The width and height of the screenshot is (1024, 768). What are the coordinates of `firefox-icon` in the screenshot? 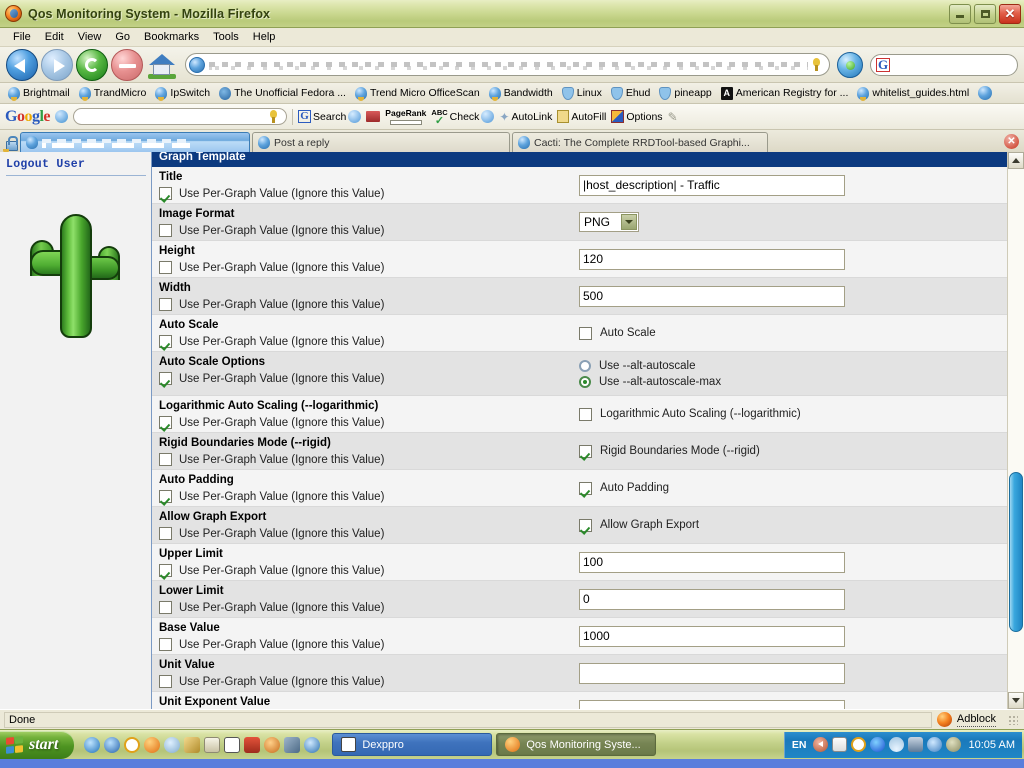 It's located at (152, 744).